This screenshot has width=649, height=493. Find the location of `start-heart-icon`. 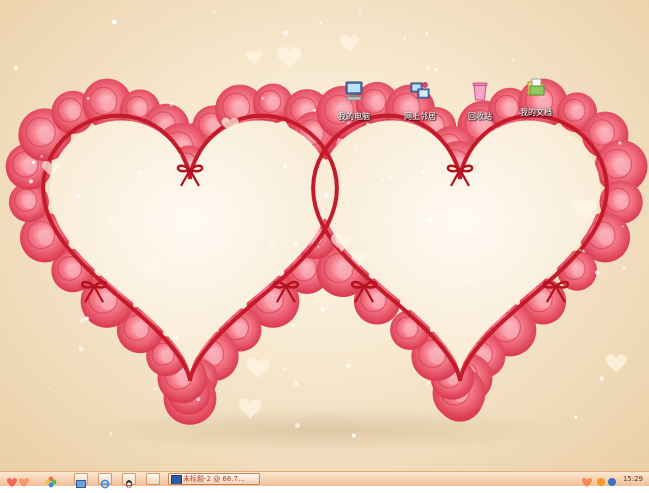

start-heart-icon is located at coordinates (18, 482).